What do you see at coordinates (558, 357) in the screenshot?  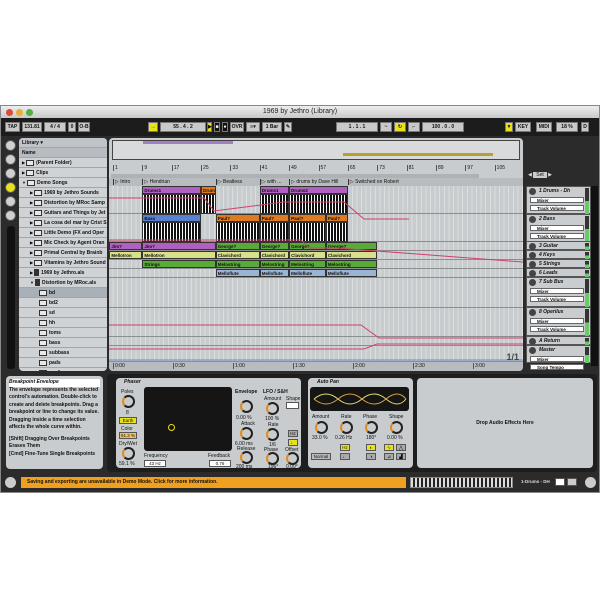 I see `track-header: Master Mixer Song Tempo` at bounding box center [558, 357].